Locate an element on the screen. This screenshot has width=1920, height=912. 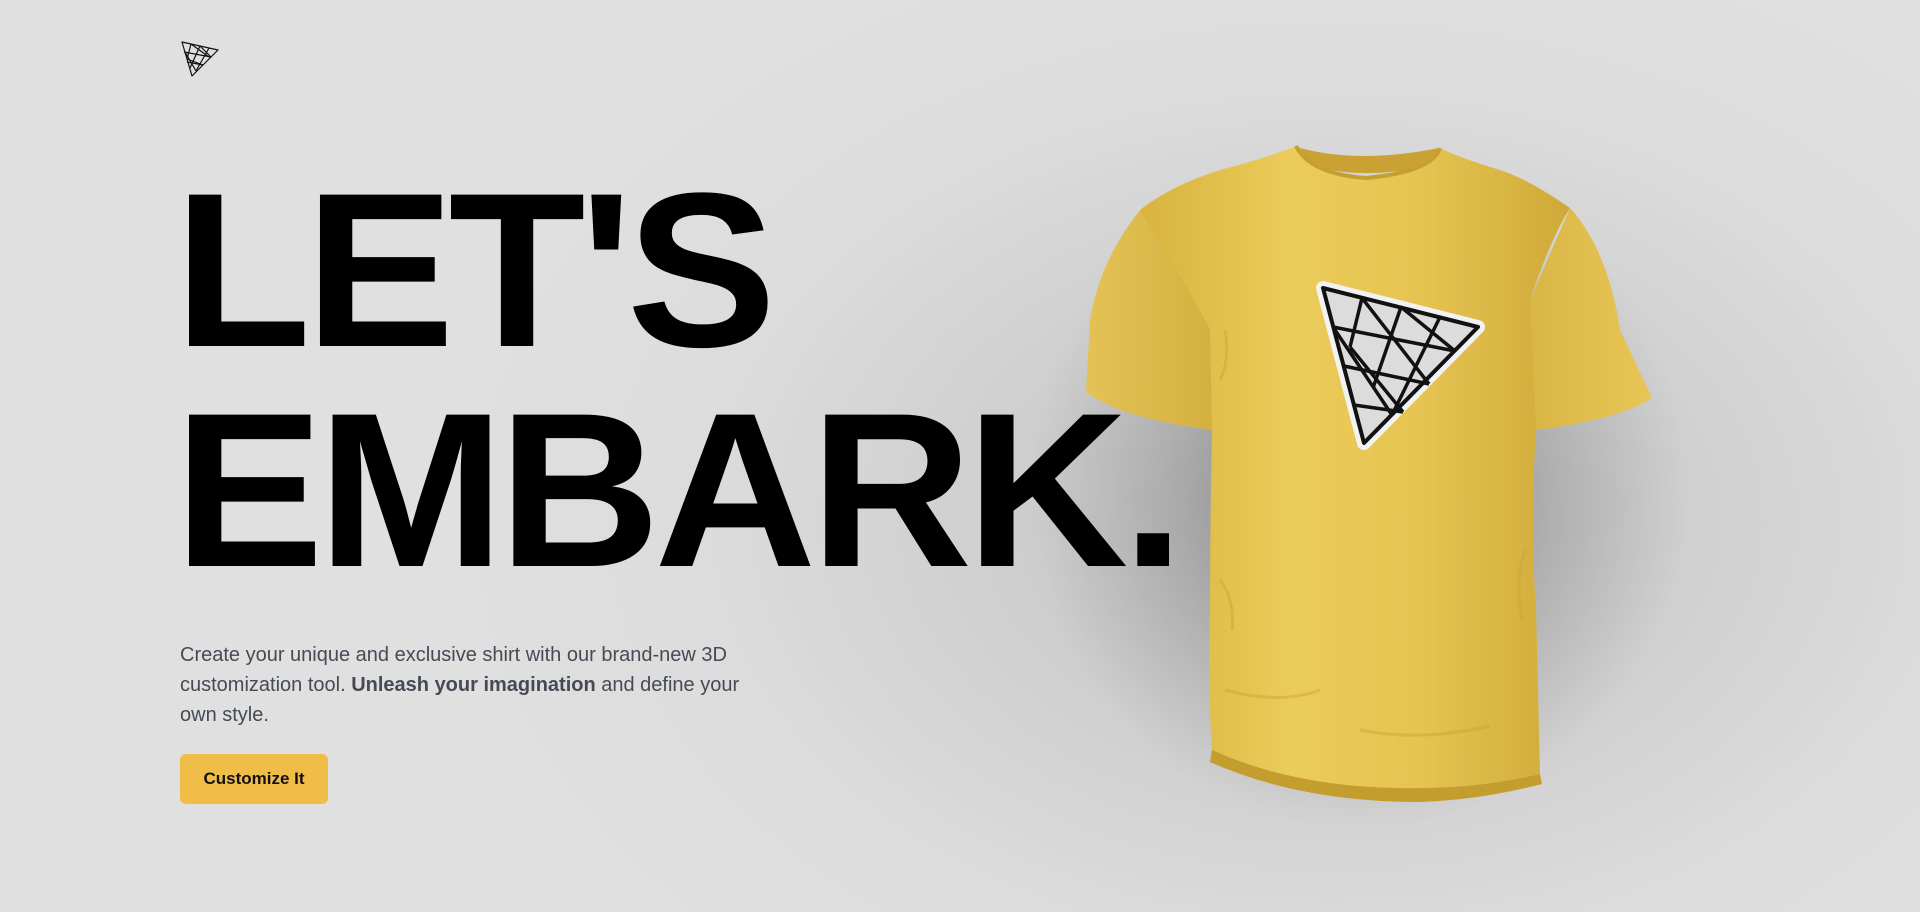
description-emphasis: Unleash your imagination is located at coordinates (473, 685).